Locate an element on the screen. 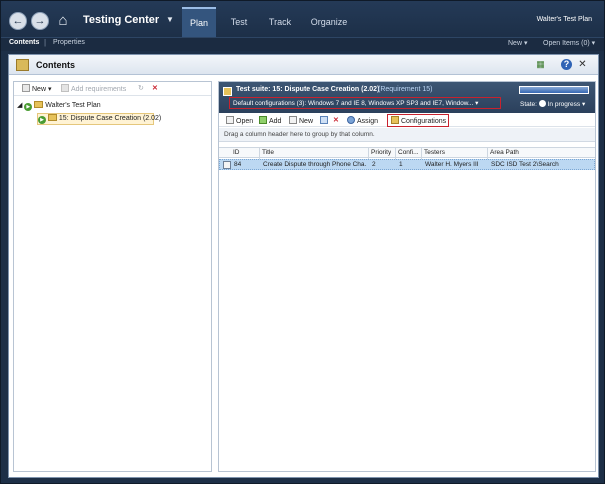 The width and height of the screenshot is (605, 484). state-value: In progress is located at coordinates (564, 104).